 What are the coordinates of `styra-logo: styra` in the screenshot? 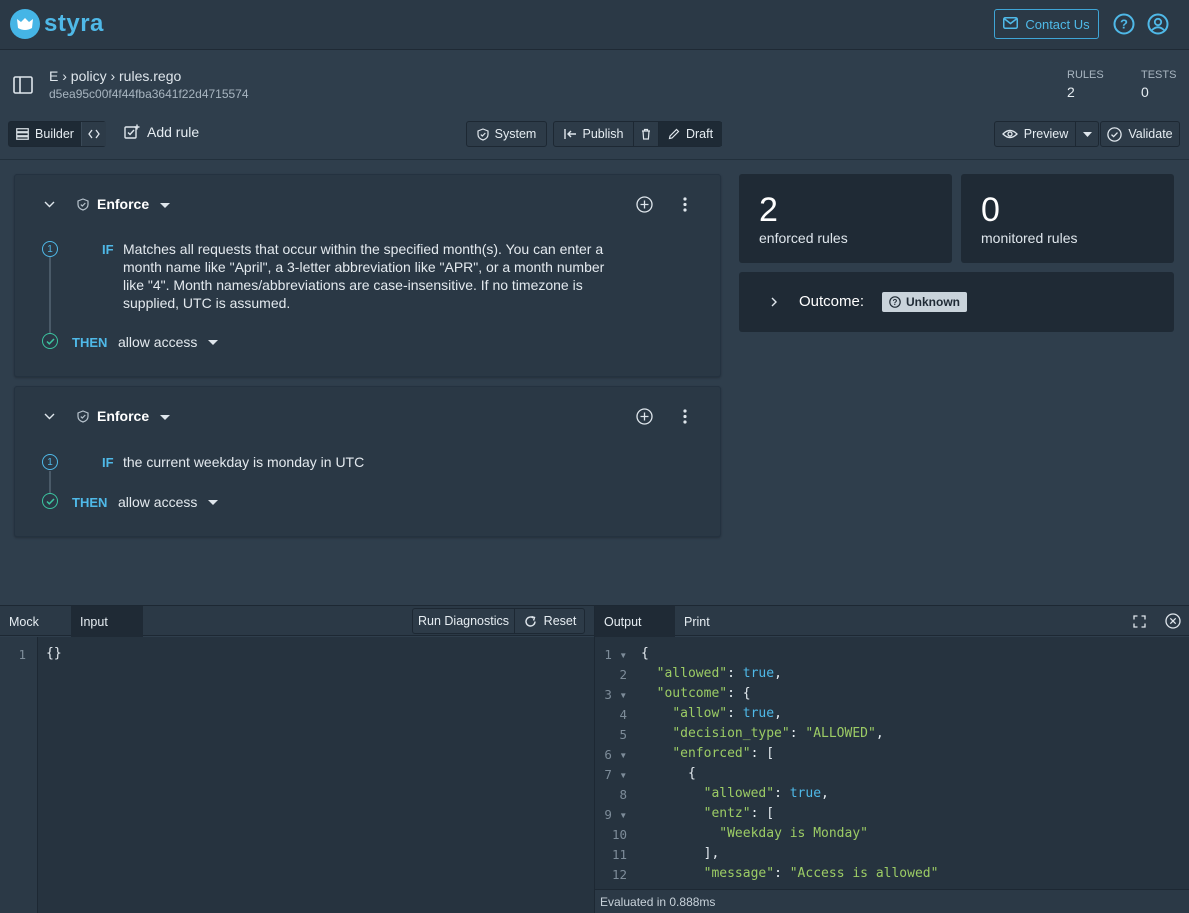 It's located at (57, 24).